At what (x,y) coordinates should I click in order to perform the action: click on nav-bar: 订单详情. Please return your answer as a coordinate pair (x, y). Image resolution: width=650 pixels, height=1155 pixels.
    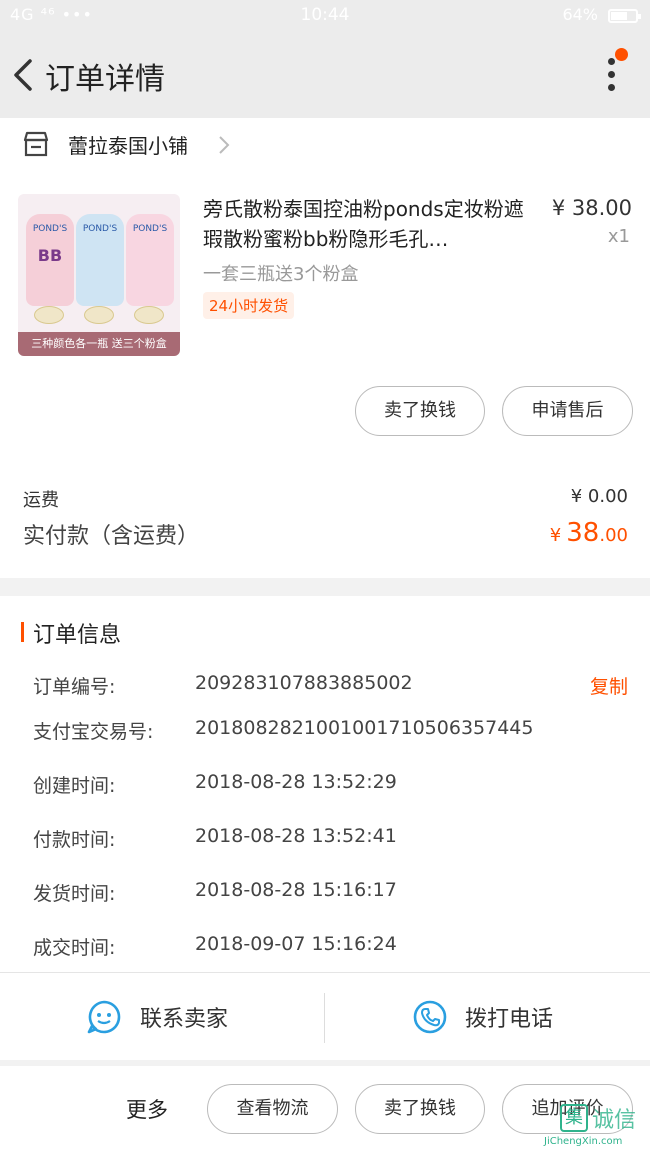
    Looking at the image, I should click on (325, 75).